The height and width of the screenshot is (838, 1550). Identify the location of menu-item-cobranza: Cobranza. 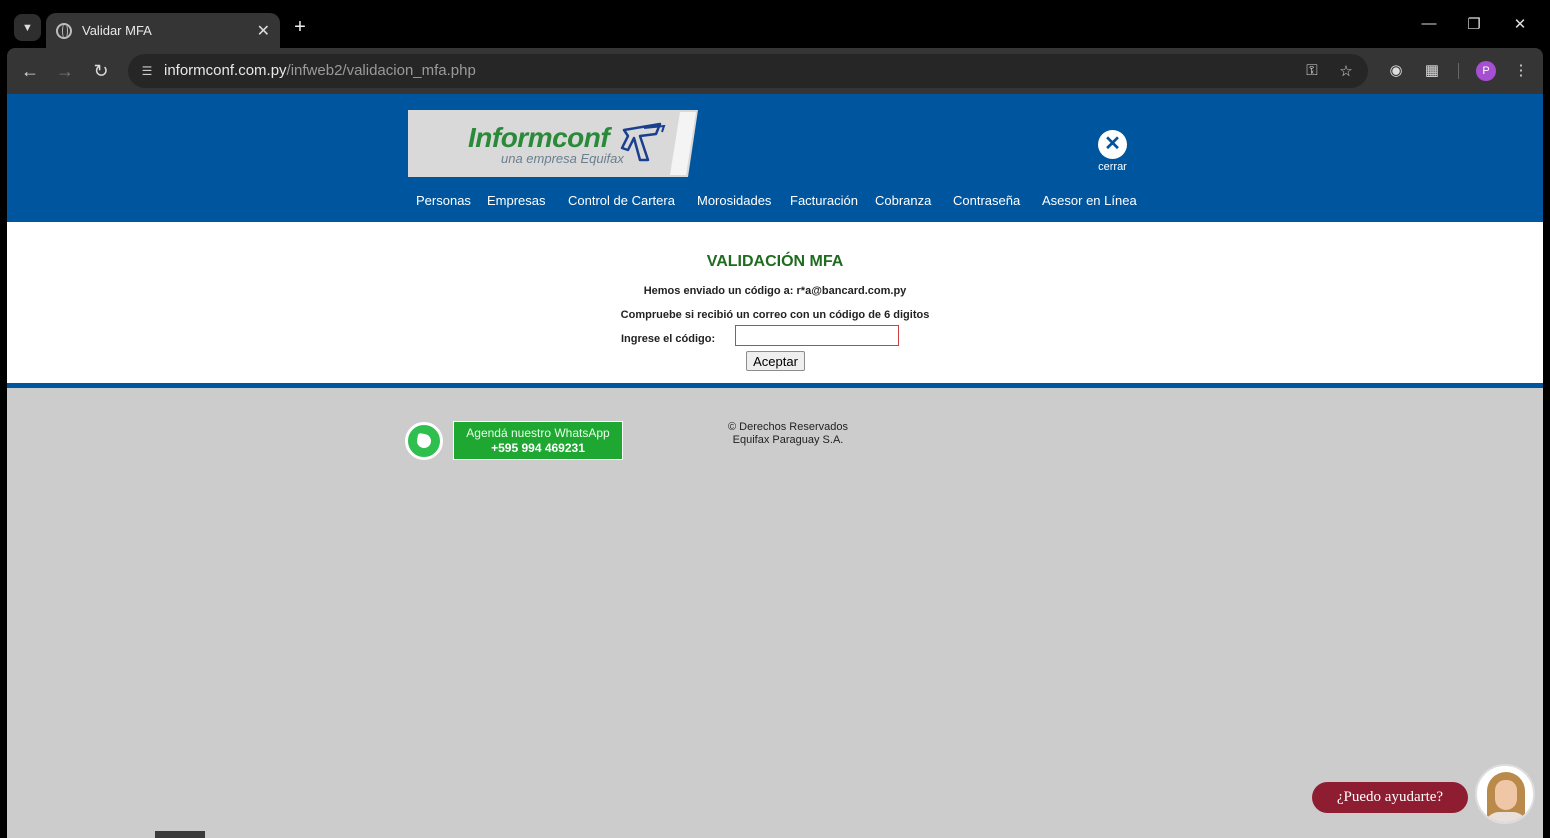
(903, 200).